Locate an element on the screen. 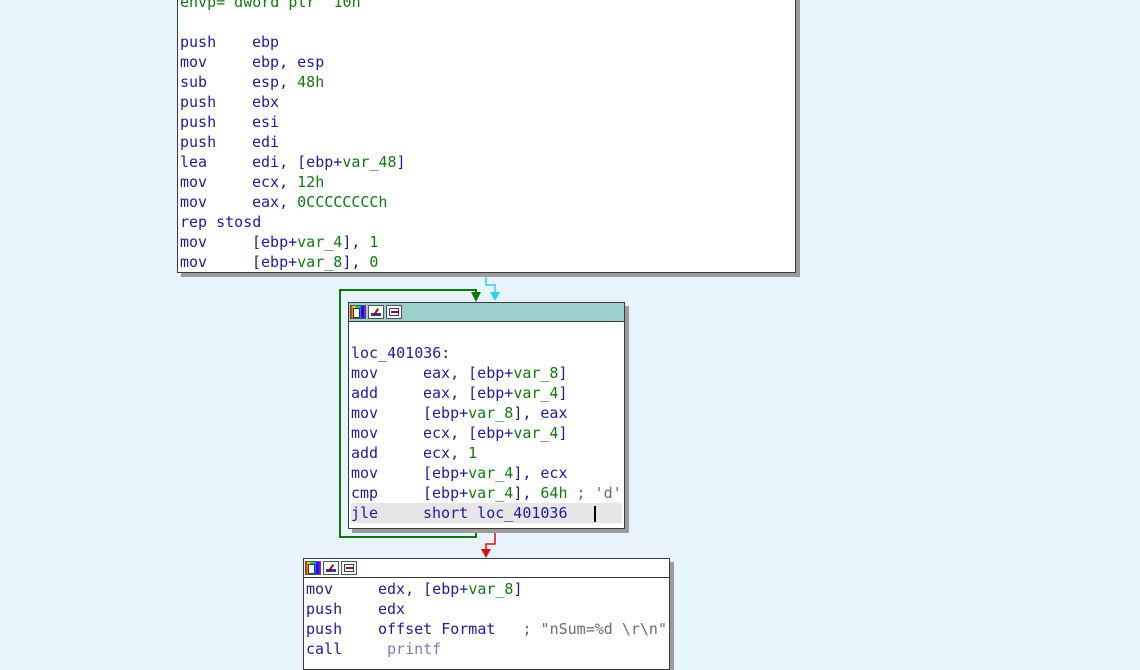  mnemonic: call is located at coordinates (324, 649).